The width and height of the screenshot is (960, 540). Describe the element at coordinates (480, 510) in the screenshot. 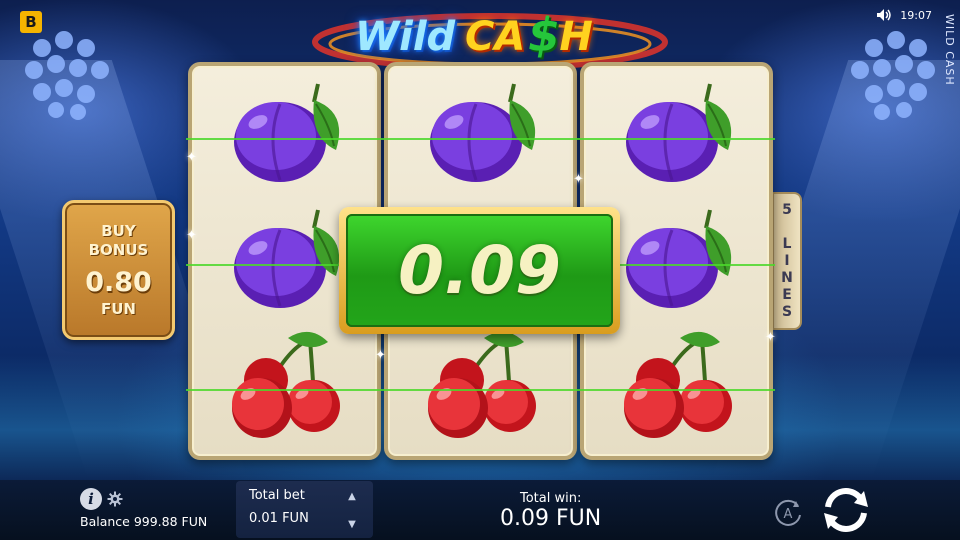

I see `bottom-bar` at that location.